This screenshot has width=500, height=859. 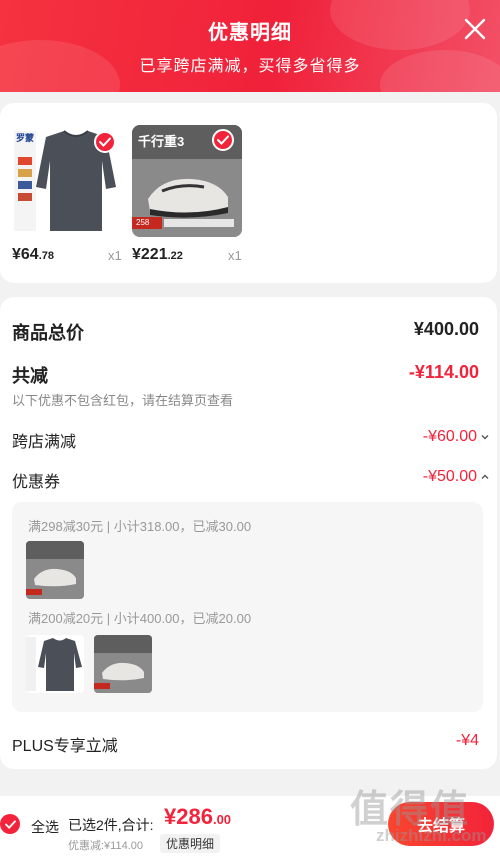 I want to click on brand-label: 罗蒙, so click(x=25, y=138).